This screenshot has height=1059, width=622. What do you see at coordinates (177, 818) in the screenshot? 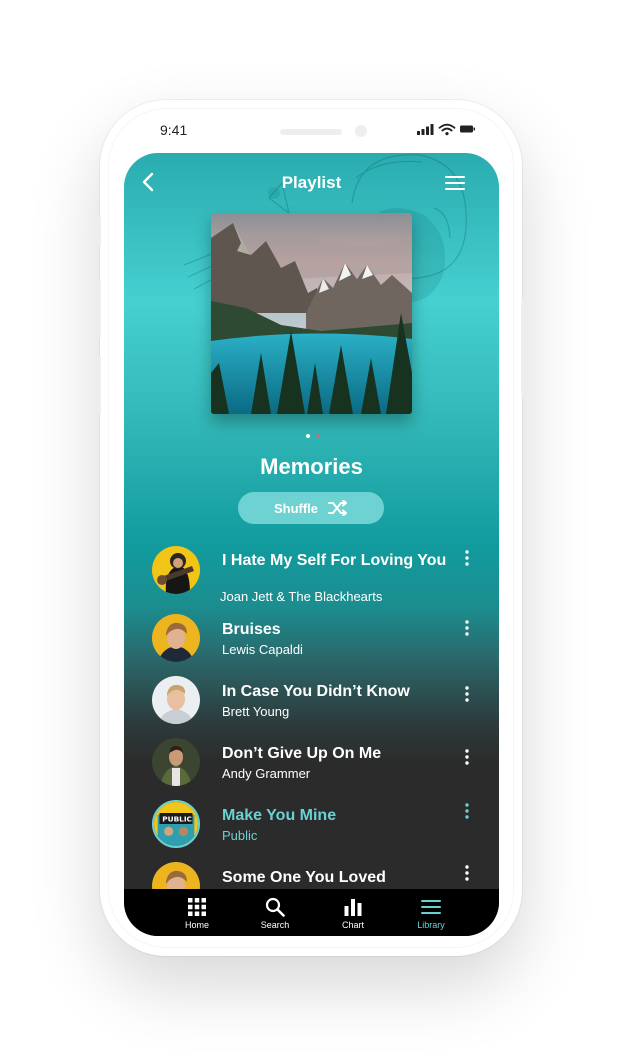
I see `svg-text: PUBLIC` at bounding box center [177, 818].